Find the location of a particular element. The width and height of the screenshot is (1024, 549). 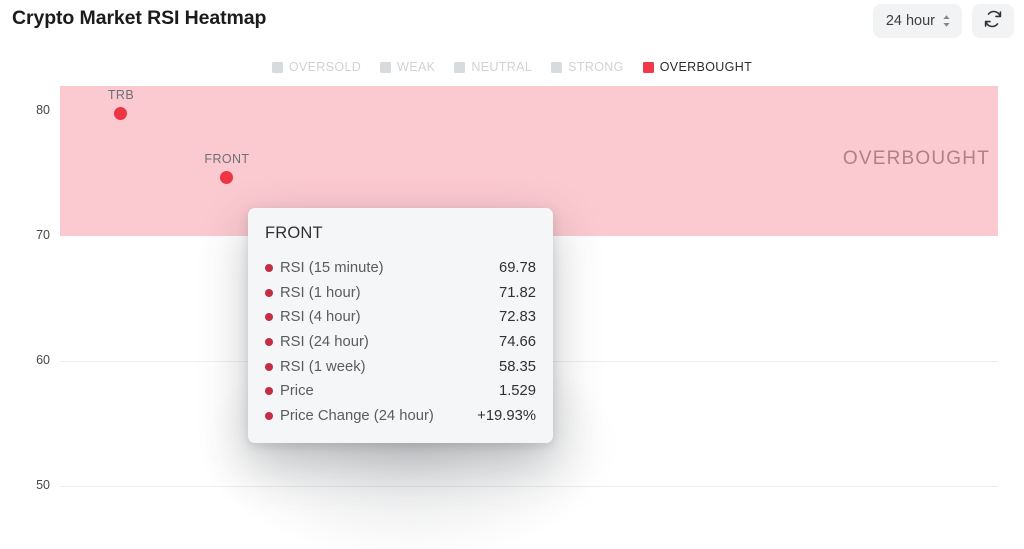

legend-item-weak: WEAK is located at coordinates (407, 67).